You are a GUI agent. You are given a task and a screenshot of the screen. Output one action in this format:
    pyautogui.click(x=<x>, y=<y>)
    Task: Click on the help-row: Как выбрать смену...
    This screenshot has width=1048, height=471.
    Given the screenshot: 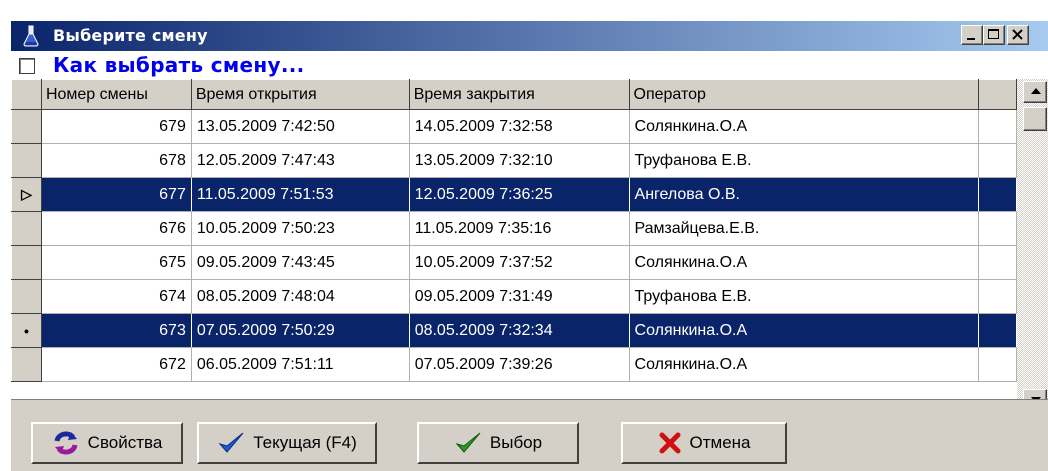 What is the action you would take?
    pyautogui.click(x=529, y=65)
    